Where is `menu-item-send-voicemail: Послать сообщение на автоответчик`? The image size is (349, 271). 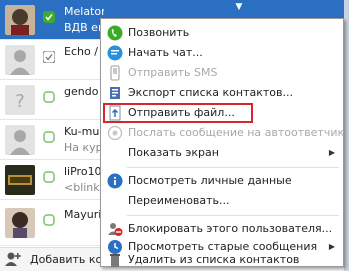 menu-item-send-voicemail: Послать сообщение на автоответчик is located at coordinates (224, 133).